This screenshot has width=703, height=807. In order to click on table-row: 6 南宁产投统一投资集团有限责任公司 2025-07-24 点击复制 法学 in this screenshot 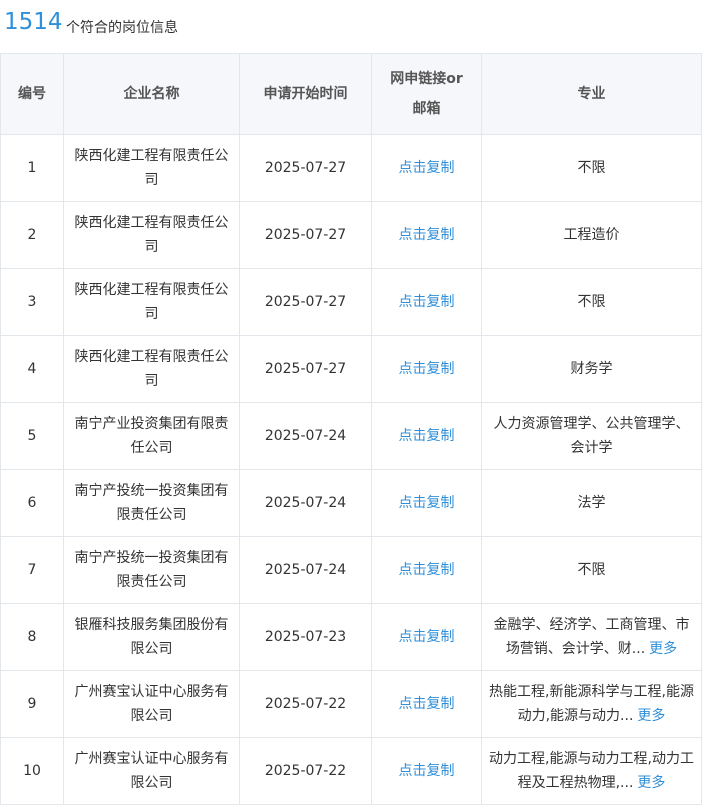, I will do `click(351, 503)`.